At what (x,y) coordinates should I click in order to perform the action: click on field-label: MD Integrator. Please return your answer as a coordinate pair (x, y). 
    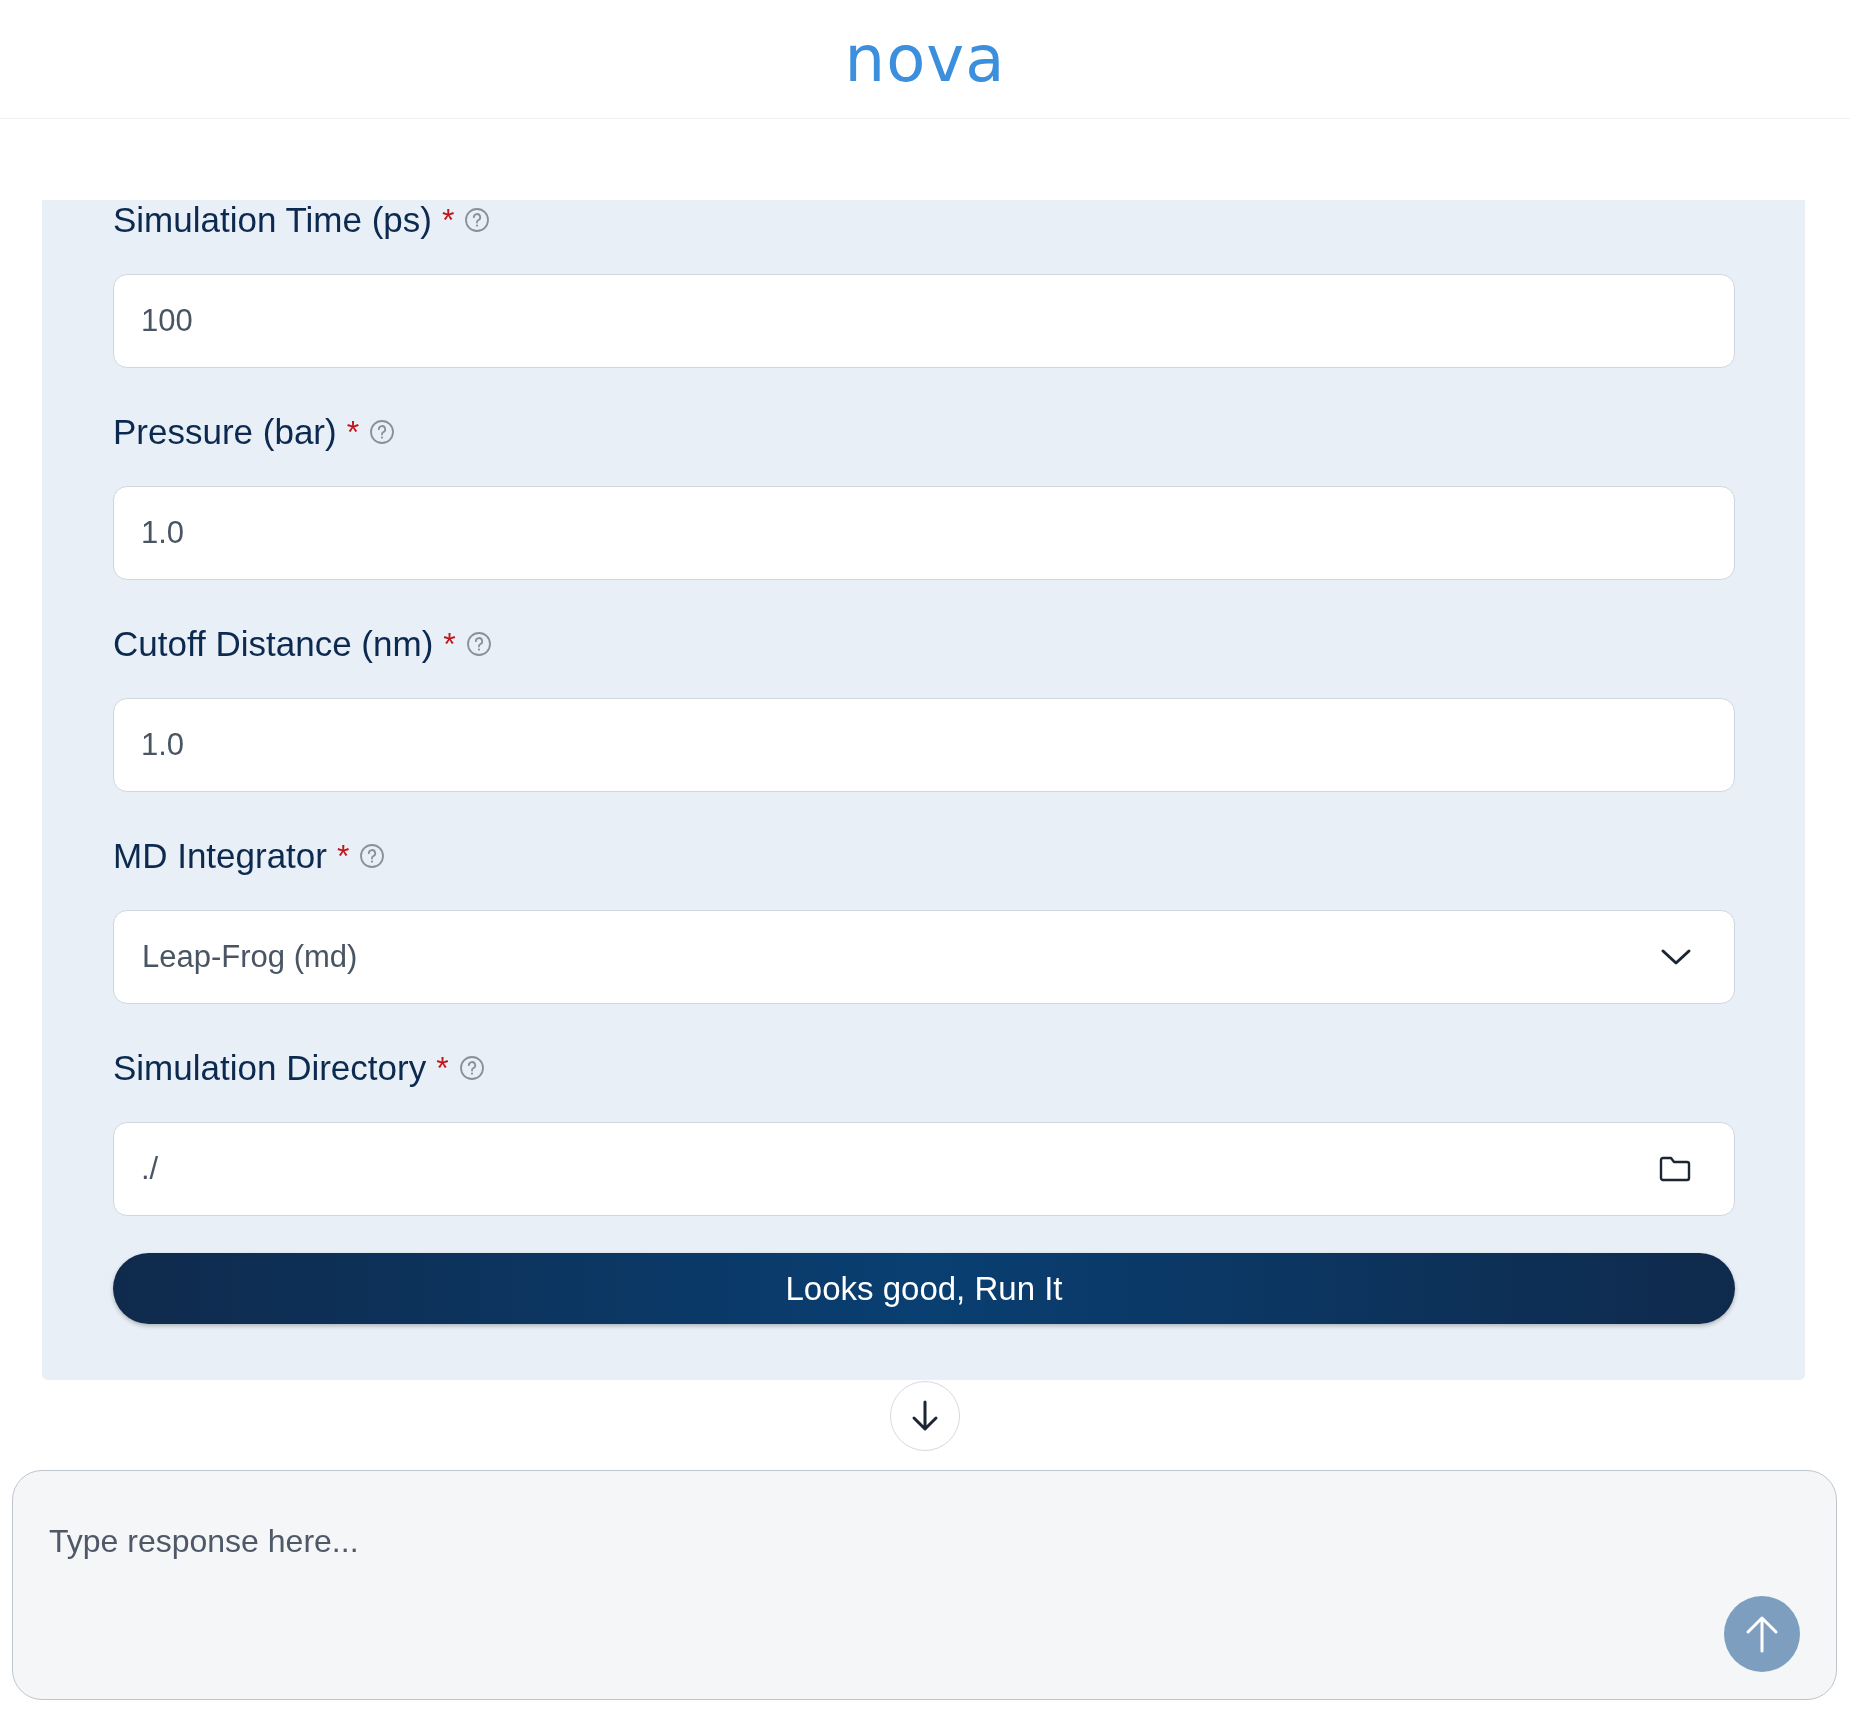
    Looking at the image, I should click on (220, 856).